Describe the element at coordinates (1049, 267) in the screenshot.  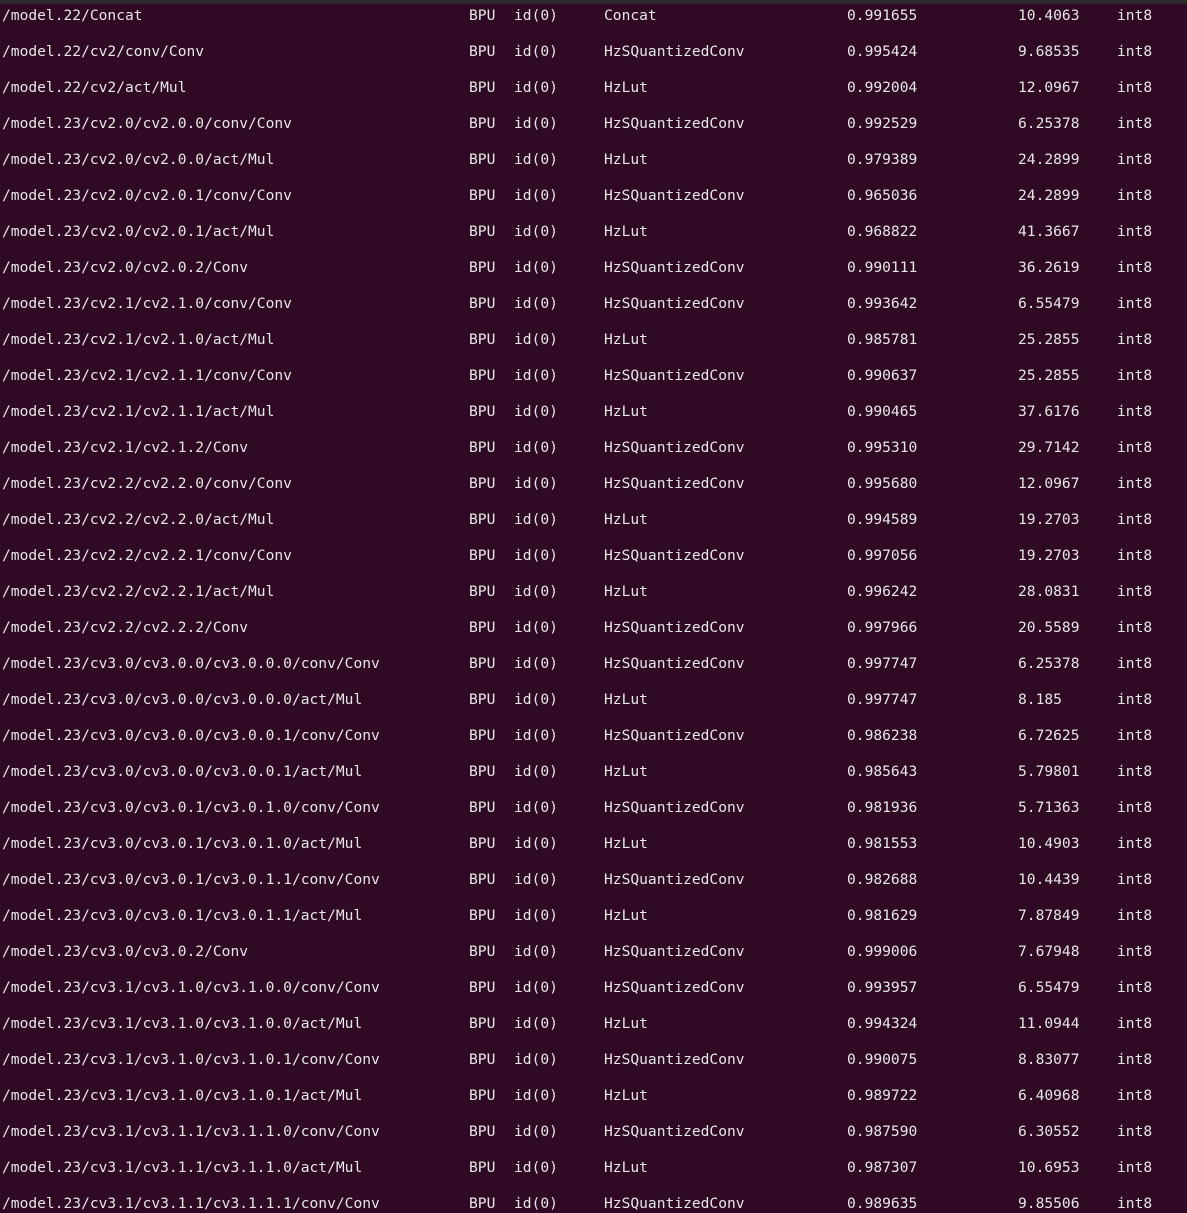
I see `threshold-value: 36.2619` at that location.